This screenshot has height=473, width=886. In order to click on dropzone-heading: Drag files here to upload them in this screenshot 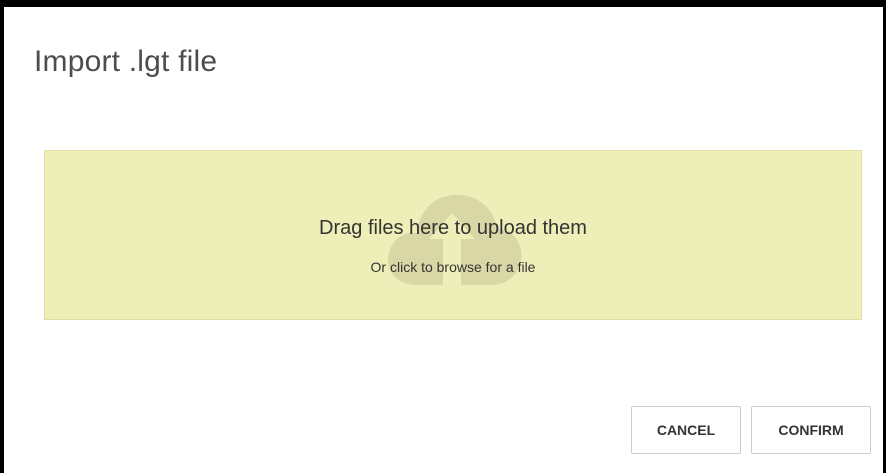, I will do `click(453, 228)`.